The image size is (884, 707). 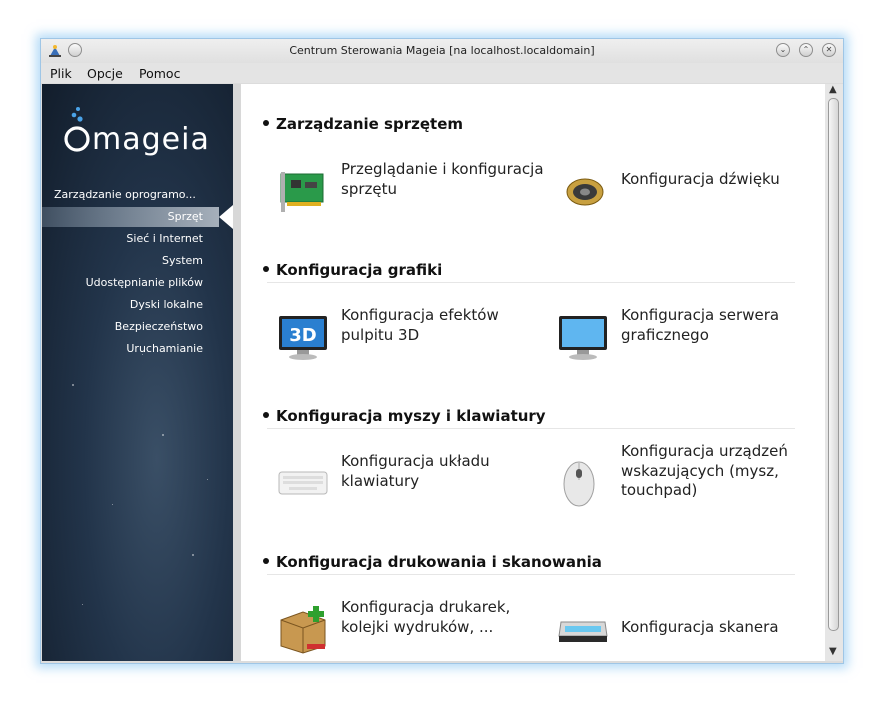 I want to click on sidebar-item-system: System, so click(x=182, y=260).